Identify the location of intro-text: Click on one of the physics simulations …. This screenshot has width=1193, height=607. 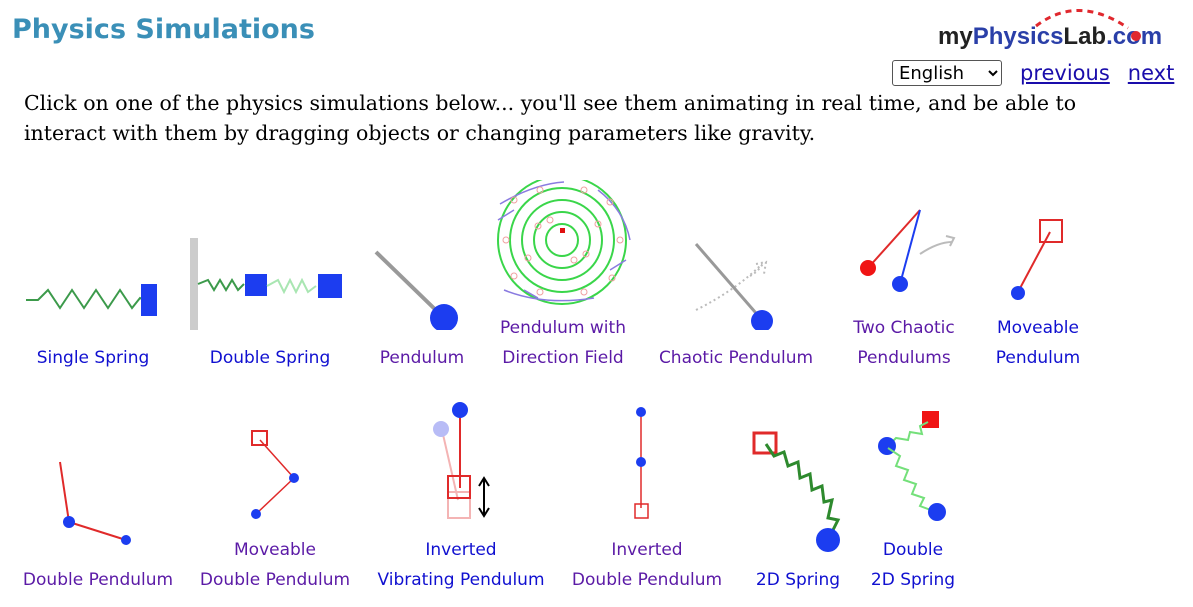
(550, 118).